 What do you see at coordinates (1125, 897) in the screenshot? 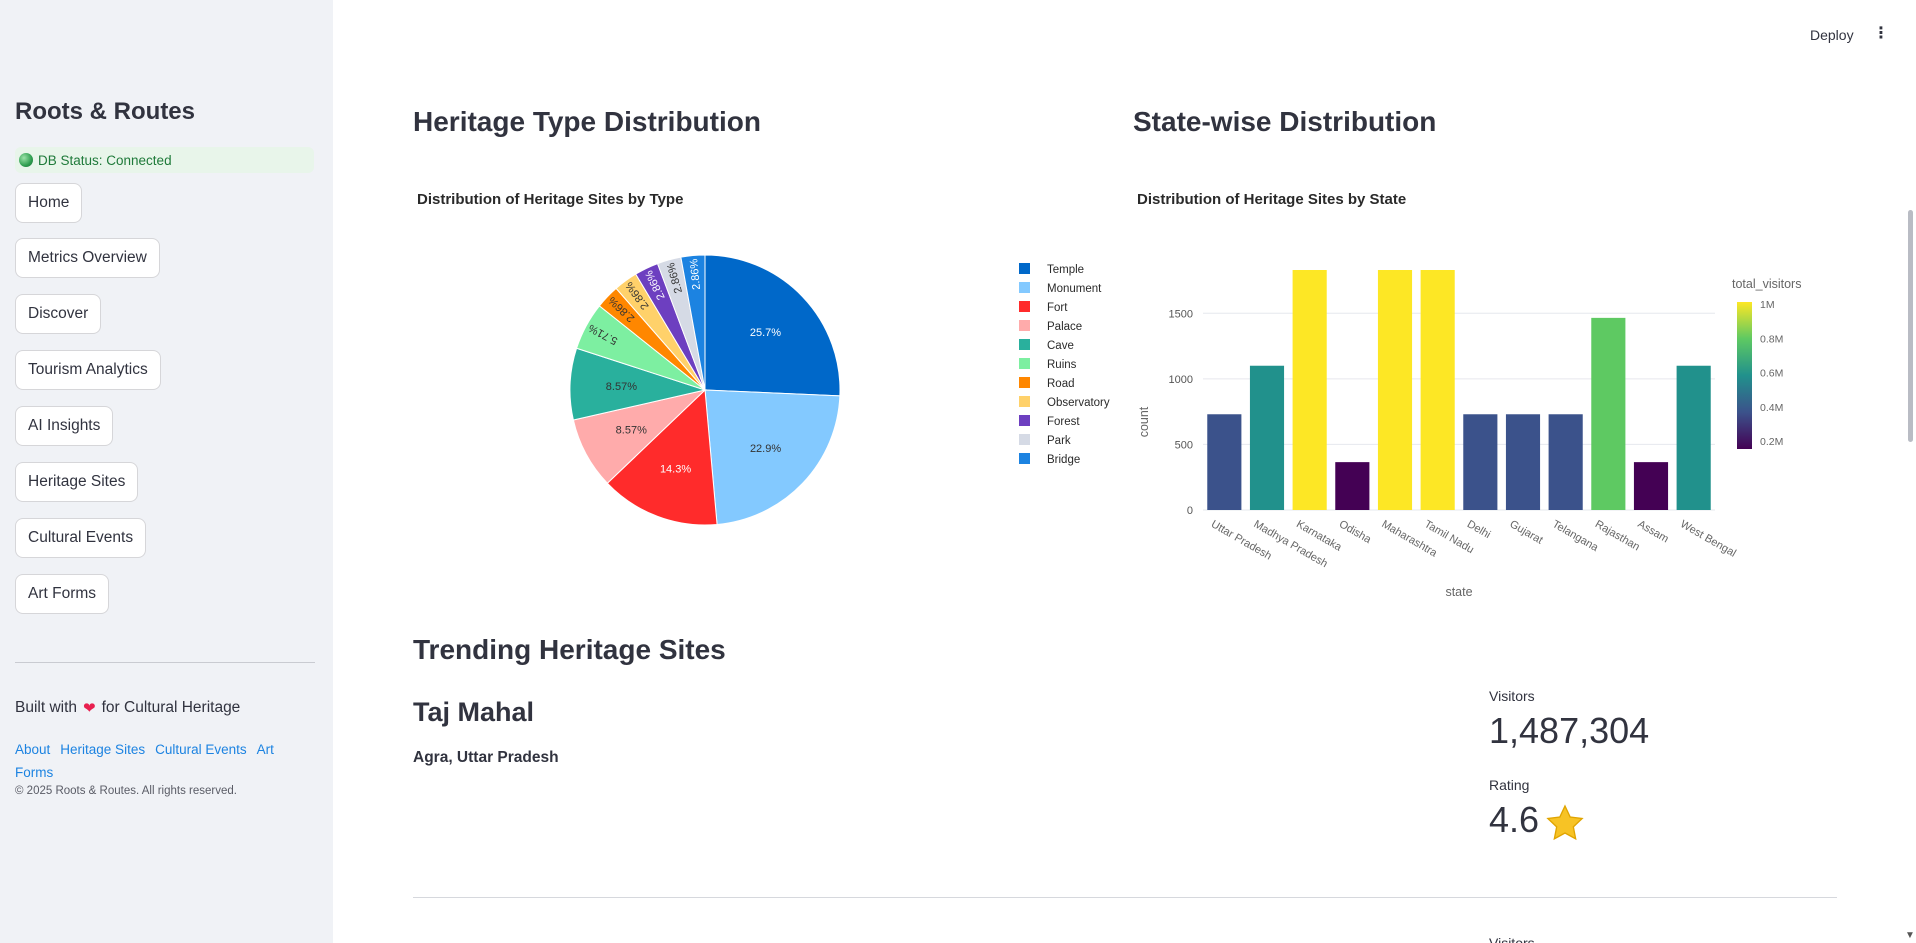
I see `divider` at bounding box center [1125, 897].